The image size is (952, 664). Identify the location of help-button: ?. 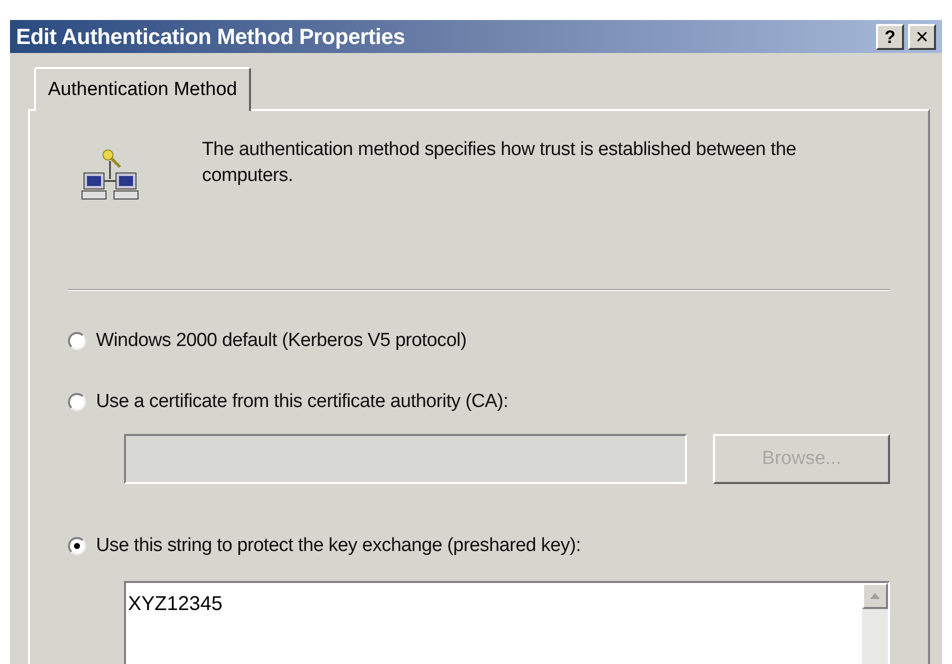
(890, 37).